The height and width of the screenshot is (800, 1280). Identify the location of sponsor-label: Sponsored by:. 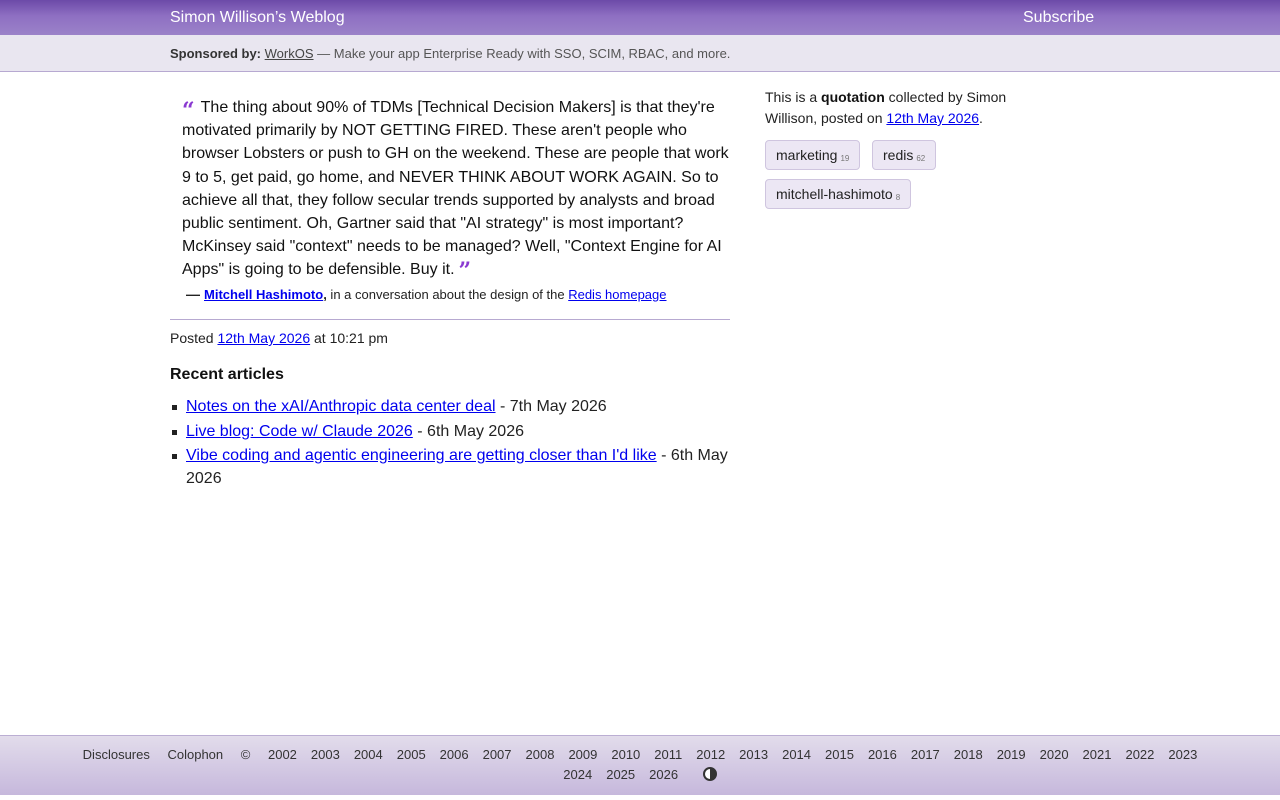
(216, 53).